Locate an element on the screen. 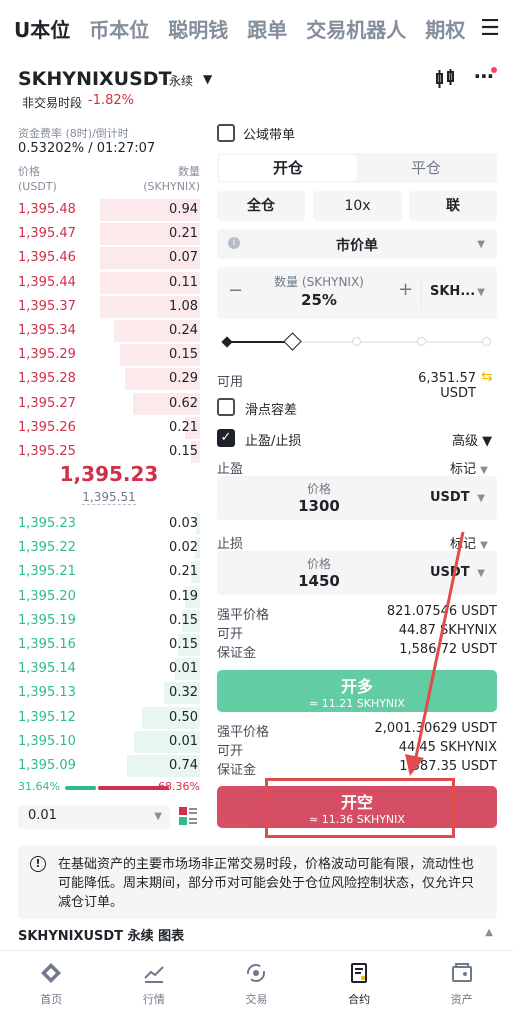 Image resolution: width=513 pixels, height=1023 pixels. buy-ratio-bar is located at coordinates (80, 788).